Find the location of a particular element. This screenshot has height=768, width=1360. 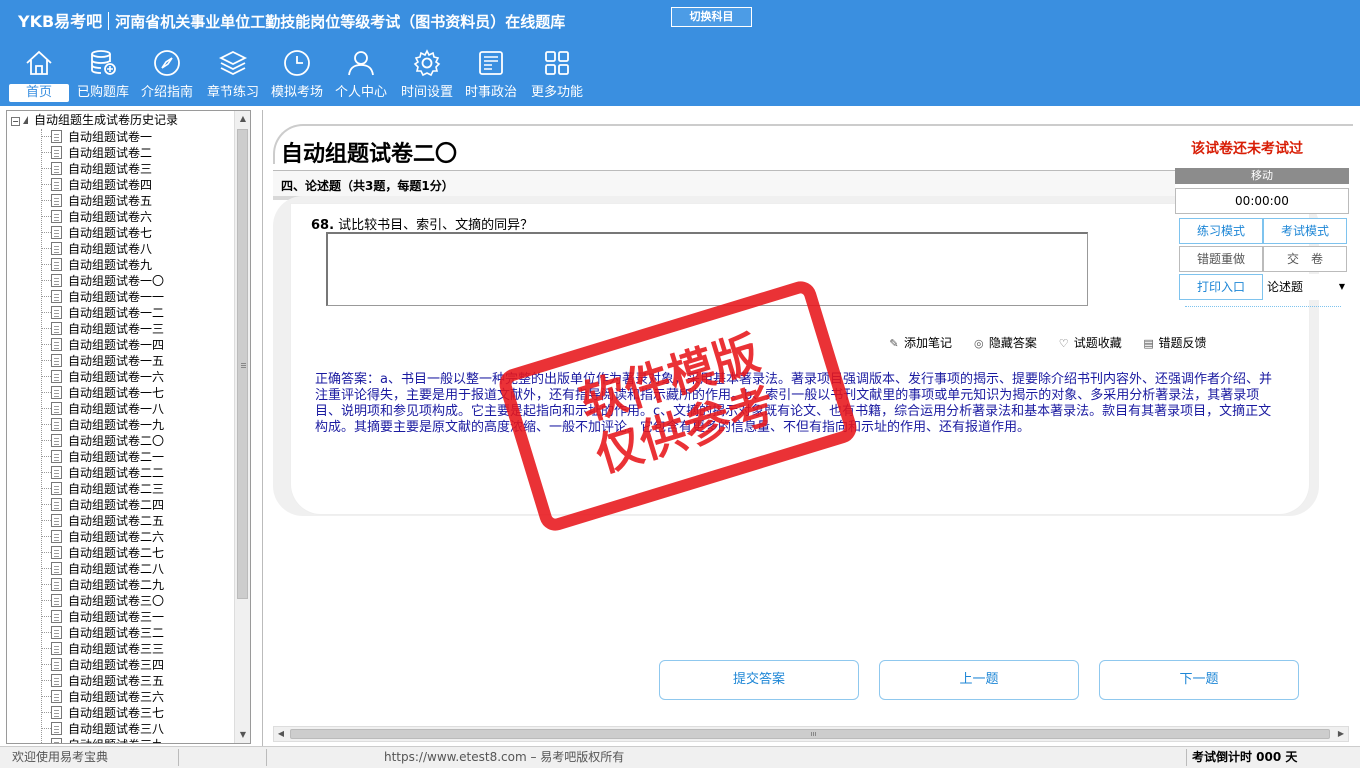

prev-question-button: 上一题 is located at coordinates (979, 680).